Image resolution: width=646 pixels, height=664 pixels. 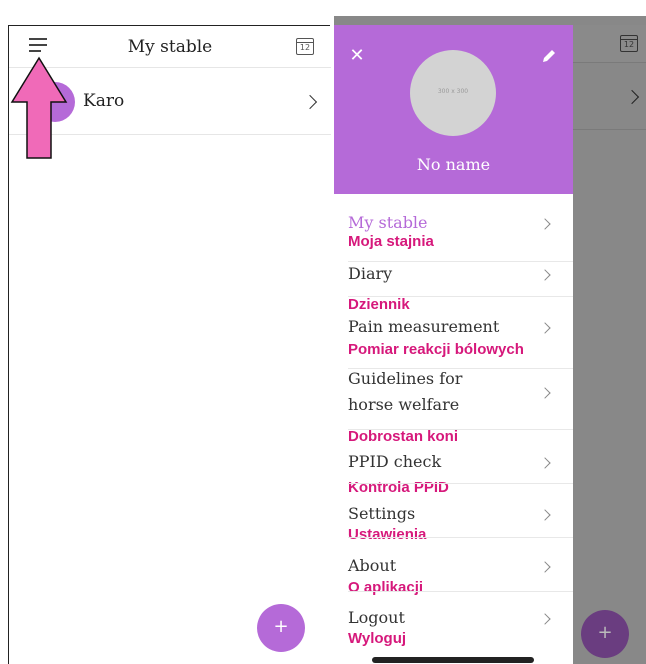 I want to click on pencil-icon, so click(x=549, y=56).